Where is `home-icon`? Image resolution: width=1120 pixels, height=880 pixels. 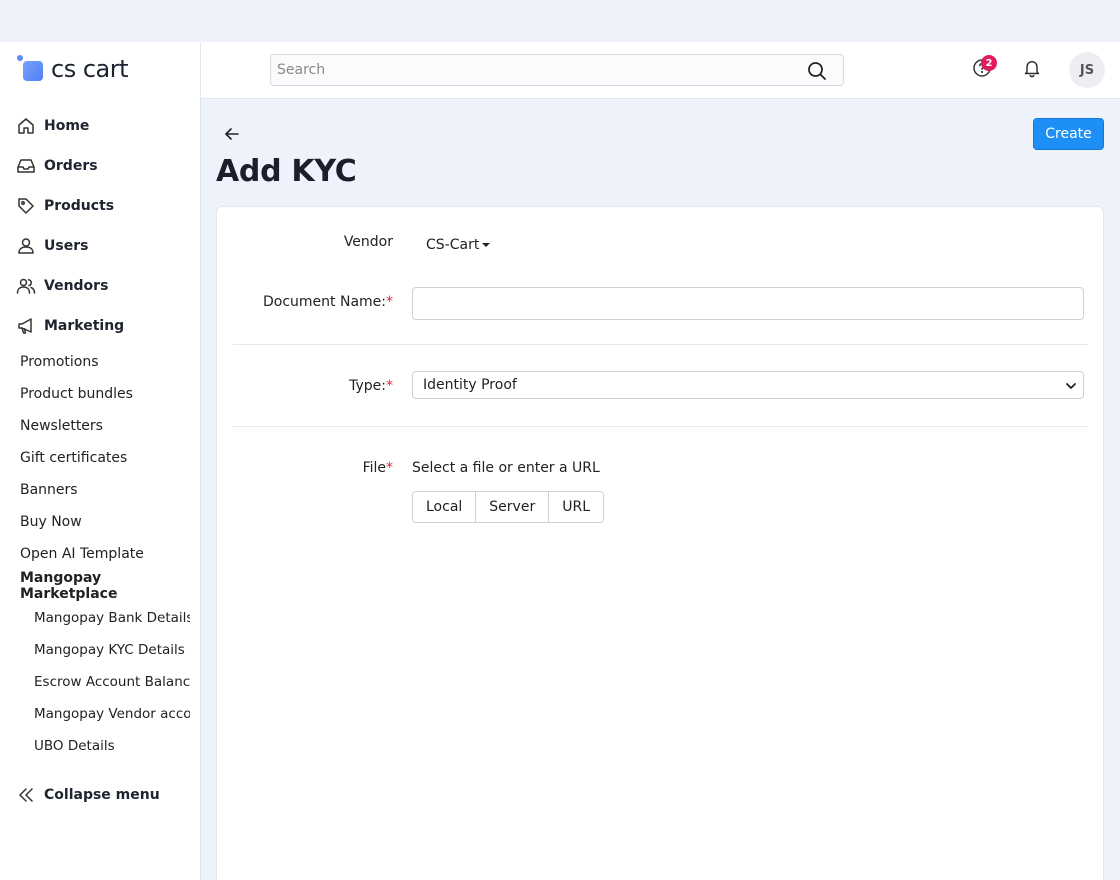
home-icon is located at coordinates (26, 126).